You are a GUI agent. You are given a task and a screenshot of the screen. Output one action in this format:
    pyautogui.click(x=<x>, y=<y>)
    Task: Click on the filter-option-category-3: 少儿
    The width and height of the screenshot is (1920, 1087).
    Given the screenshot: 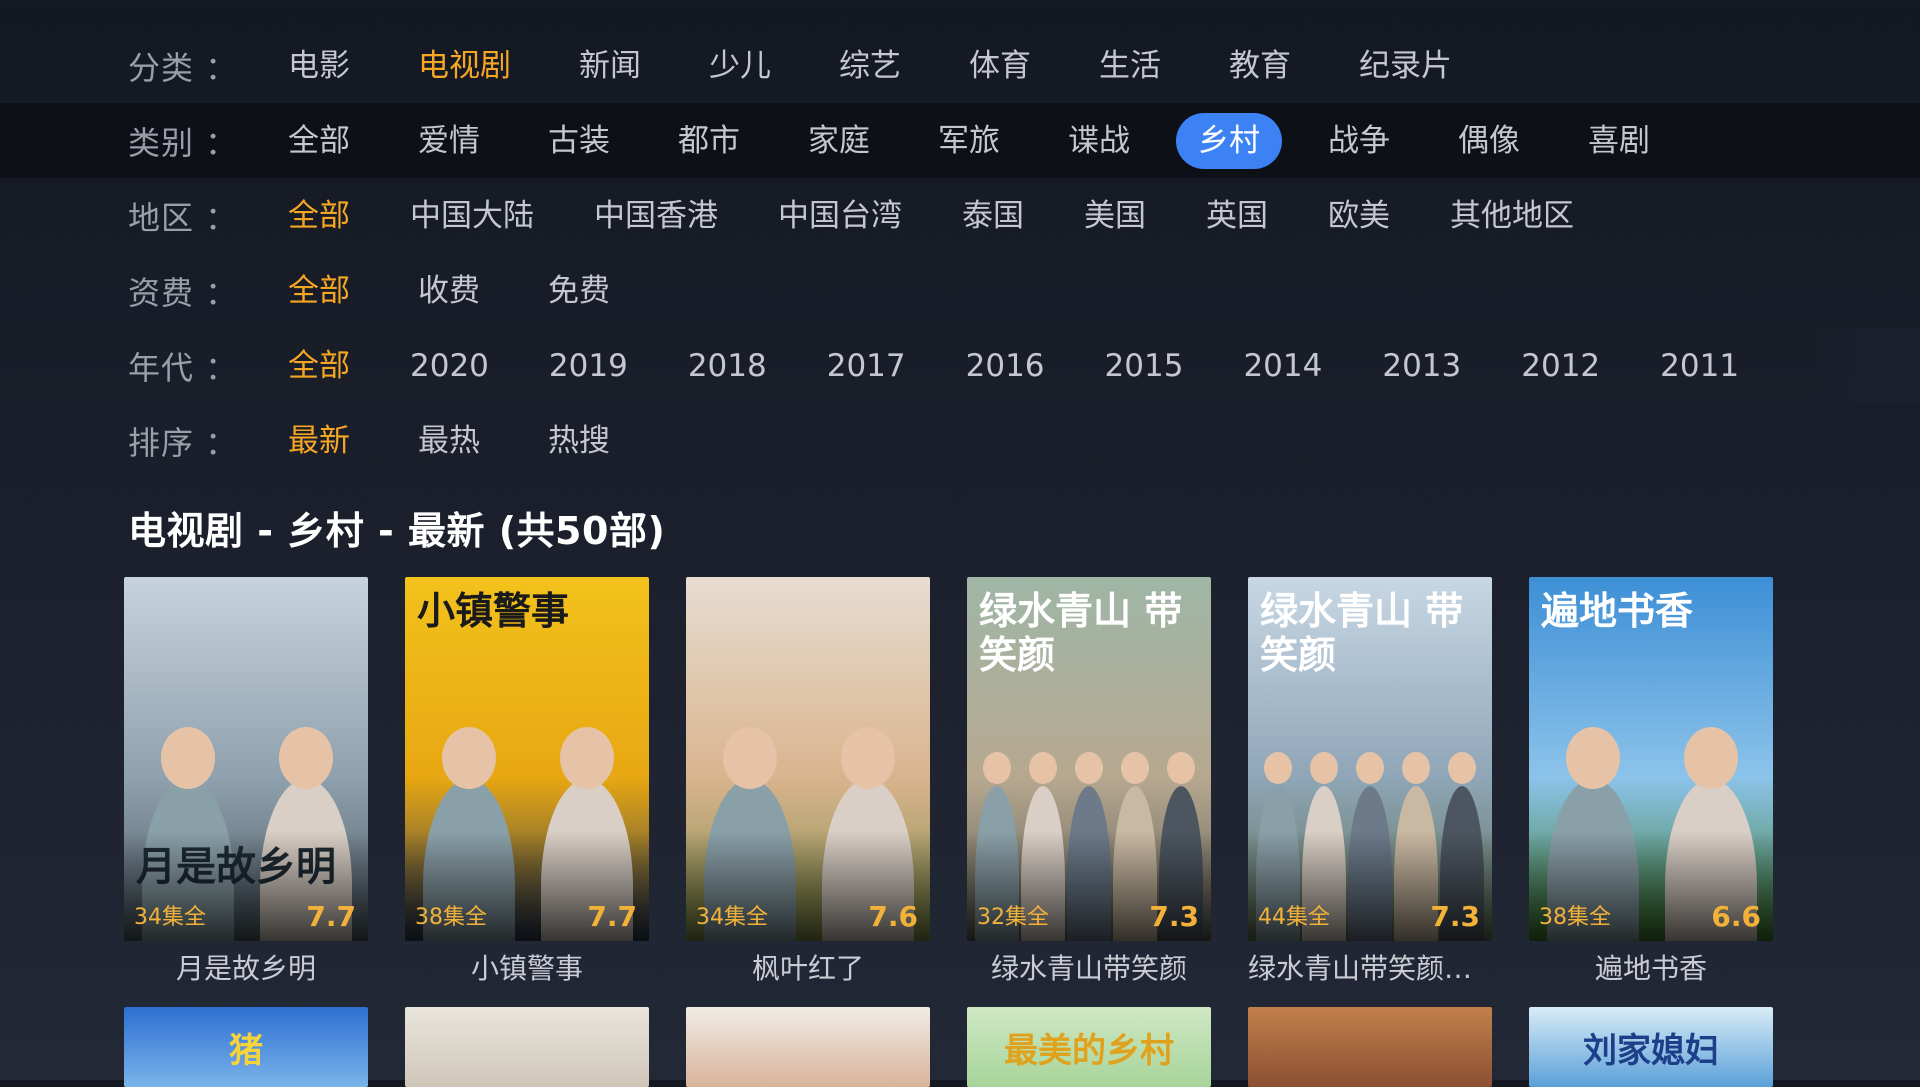 What is the action you would take?
    pyautogui.click(x=740, y=66)
    